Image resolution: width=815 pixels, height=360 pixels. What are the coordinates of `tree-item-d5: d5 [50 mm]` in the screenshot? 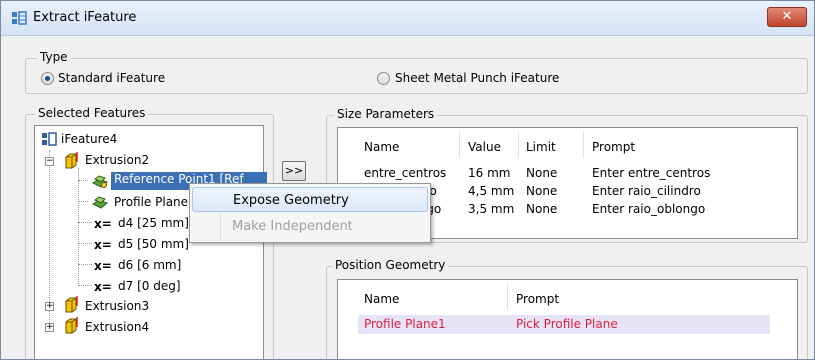 It's located at (153, 247).